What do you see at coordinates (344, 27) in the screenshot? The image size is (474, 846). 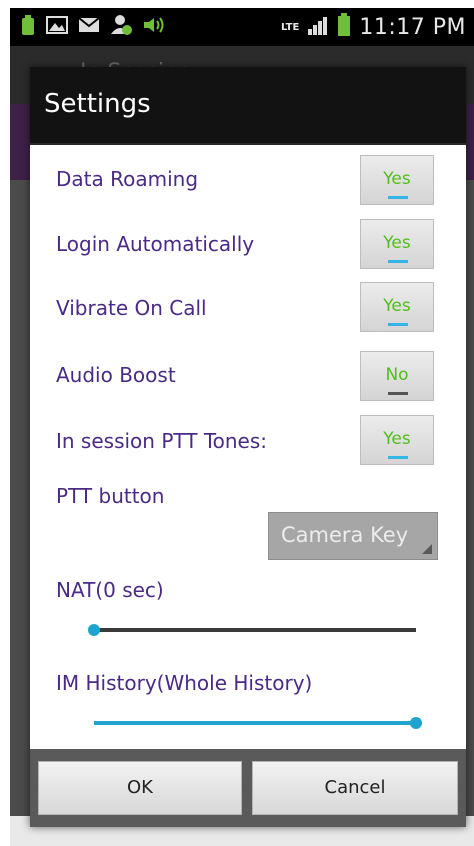 I see `battery-icon` at bounding box center [344, 27].